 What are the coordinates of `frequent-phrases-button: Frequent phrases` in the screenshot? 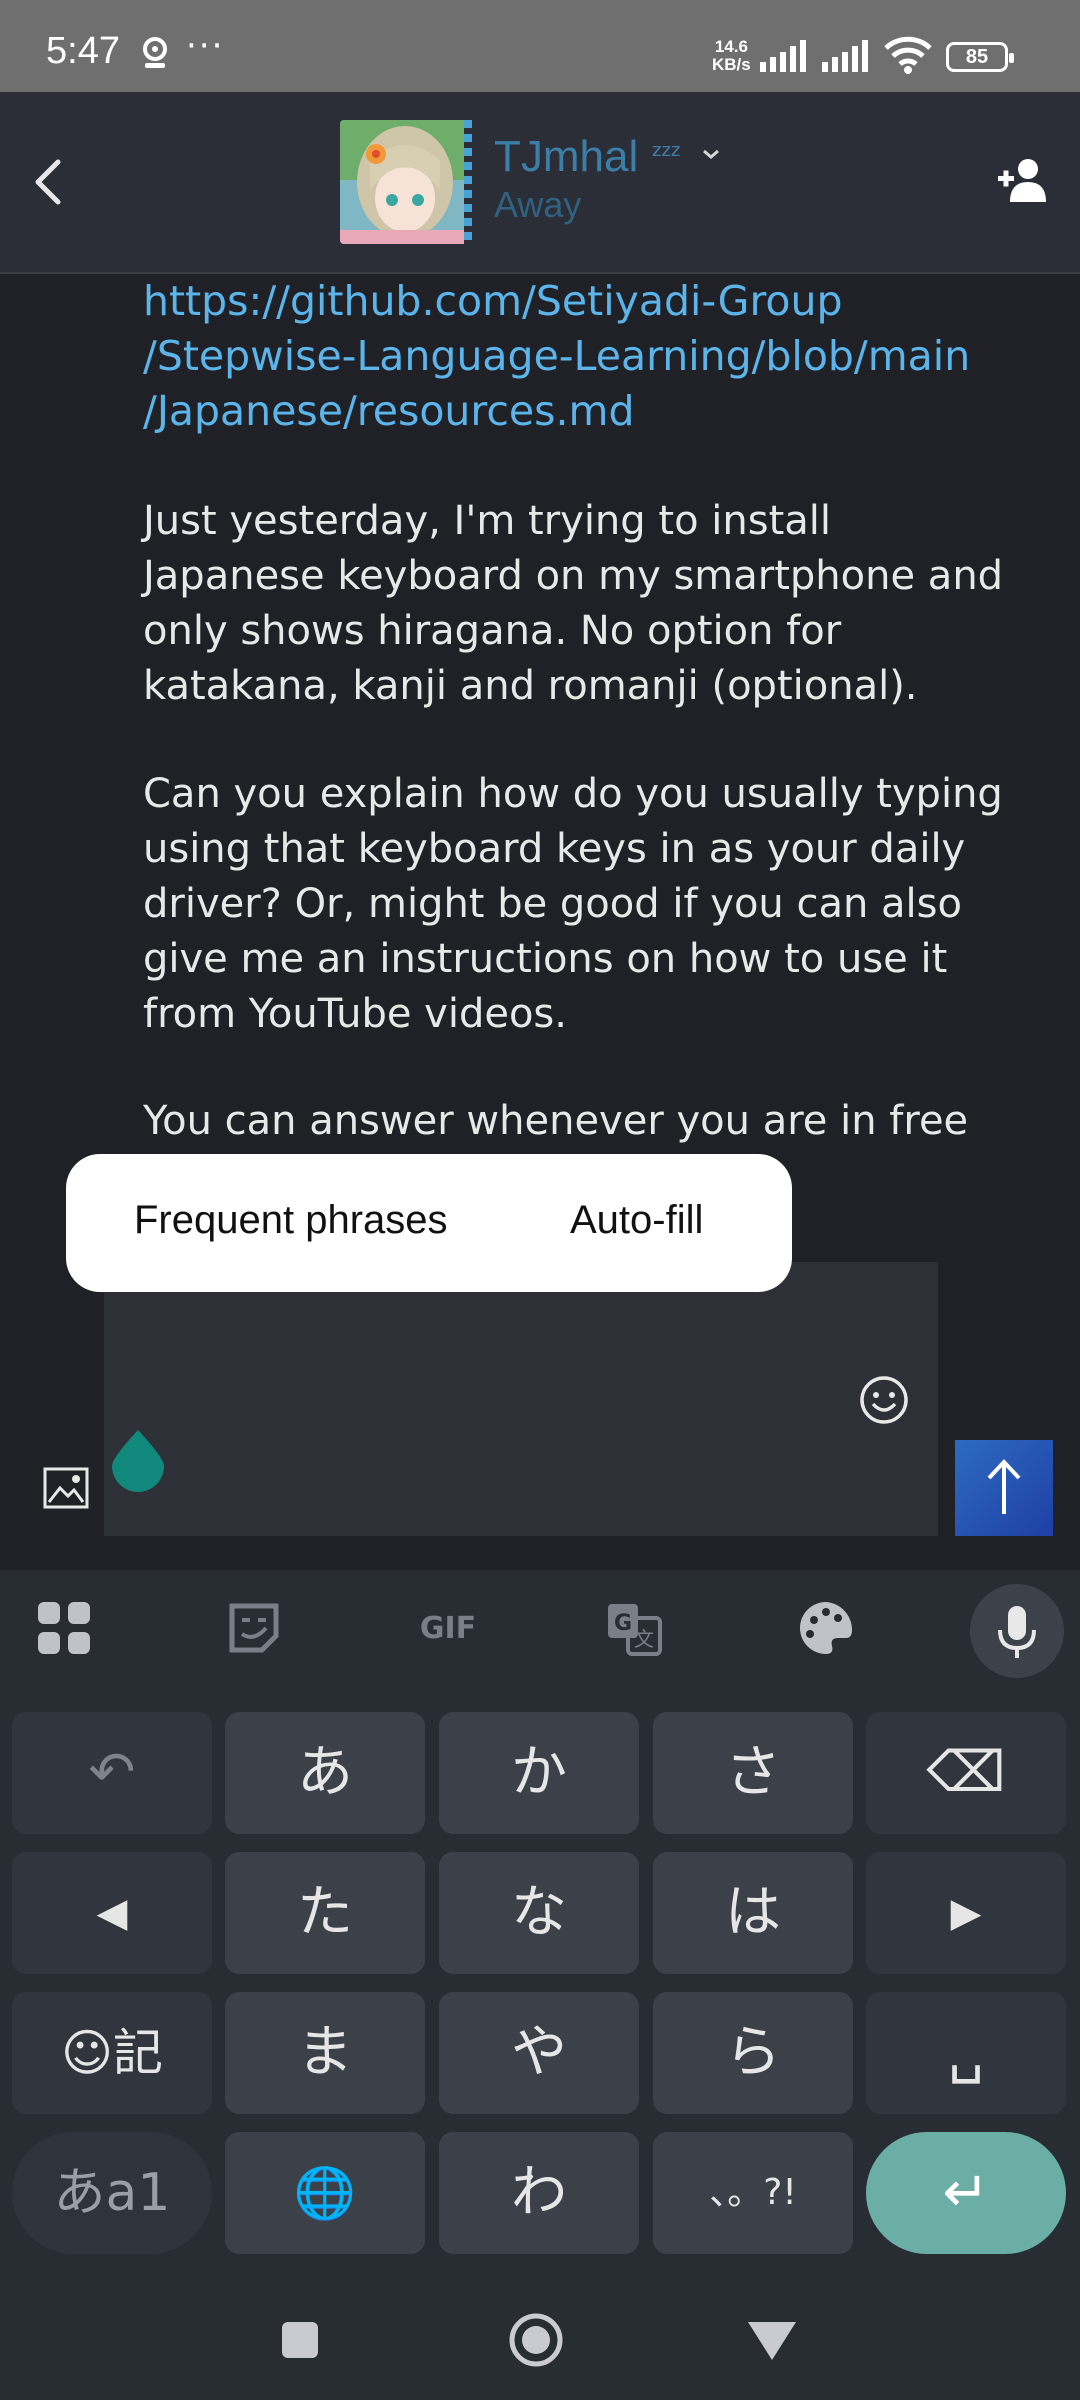 It's located at (291, 1220).